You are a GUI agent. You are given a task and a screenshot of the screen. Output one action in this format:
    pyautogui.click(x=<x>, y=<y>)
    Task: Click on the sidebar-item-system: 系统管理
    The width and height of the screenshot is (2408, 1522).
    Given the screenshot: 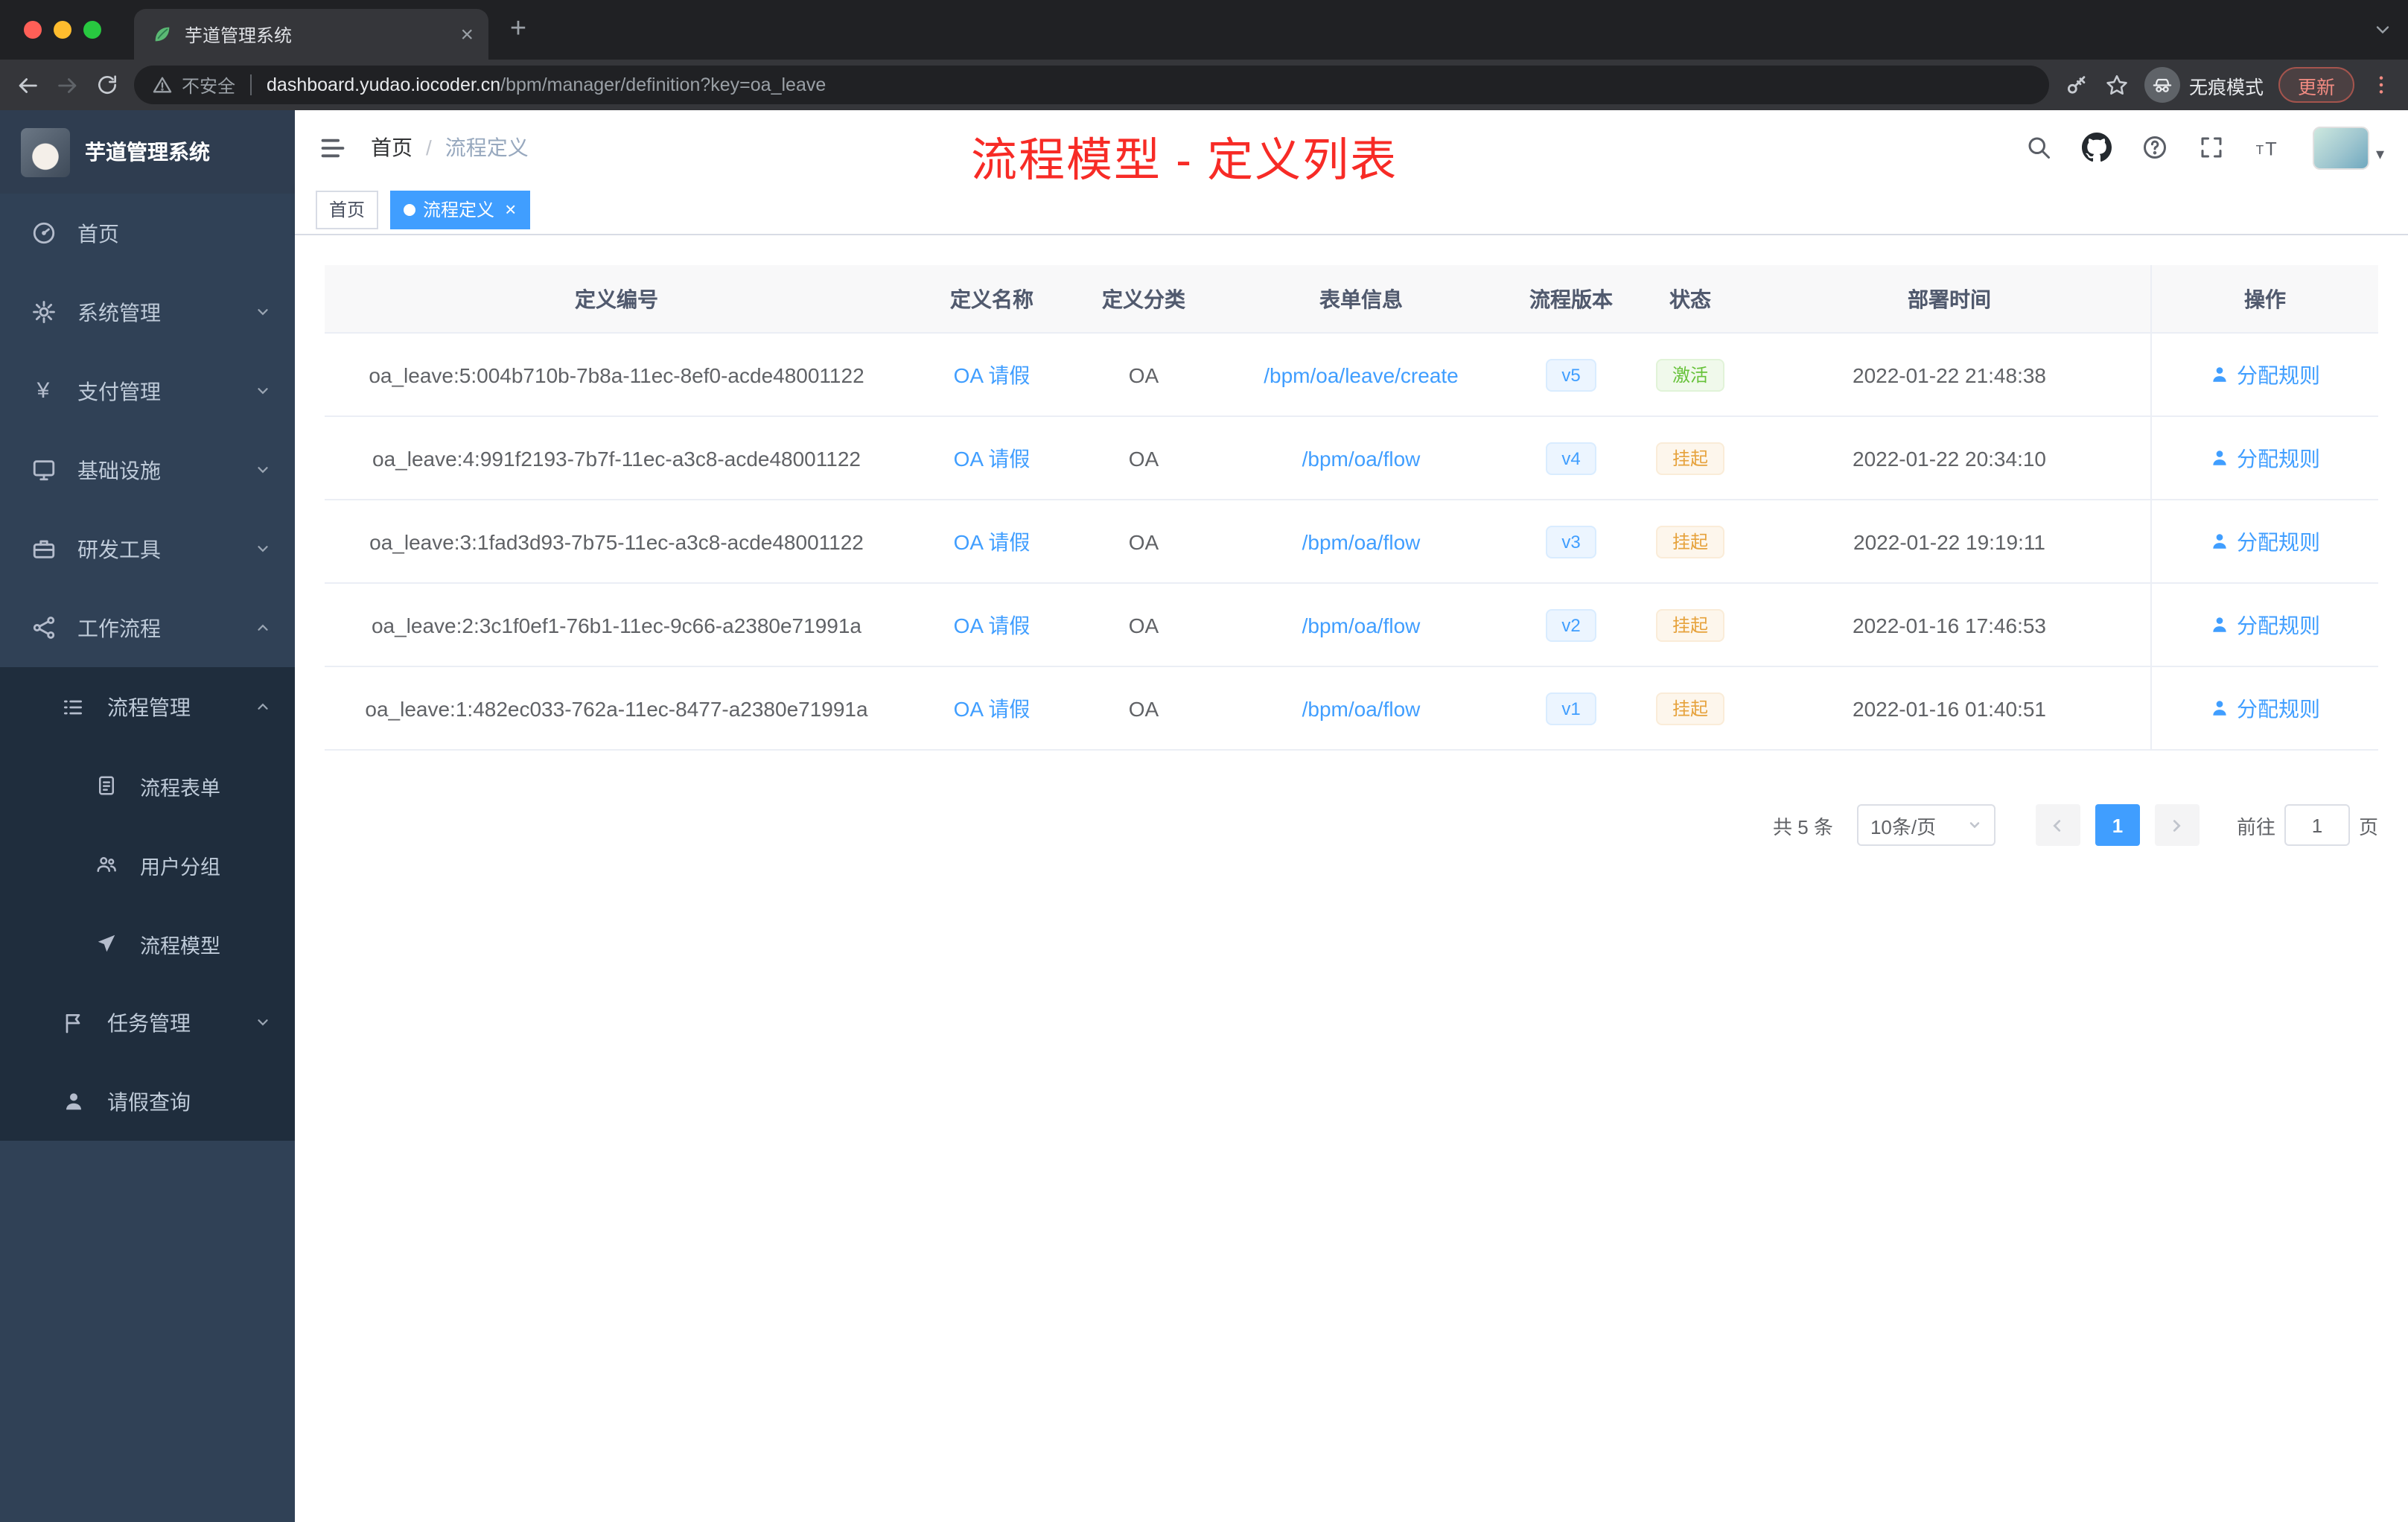 What is the action you would take?
    pyautogui.click(x=147, y=312)
    